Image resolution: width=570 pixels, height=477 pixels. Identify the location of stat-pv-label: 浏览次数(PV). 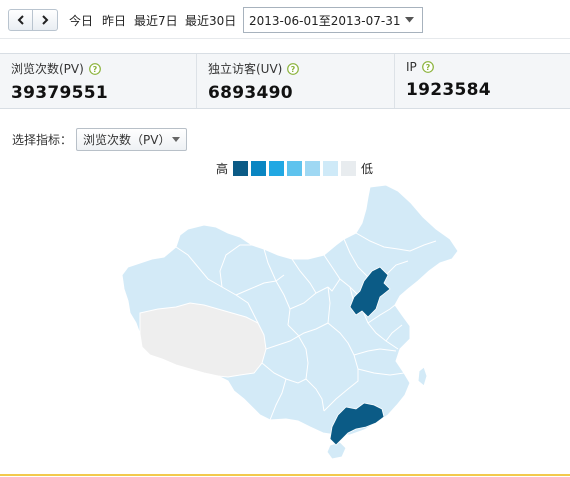
(47, 69).